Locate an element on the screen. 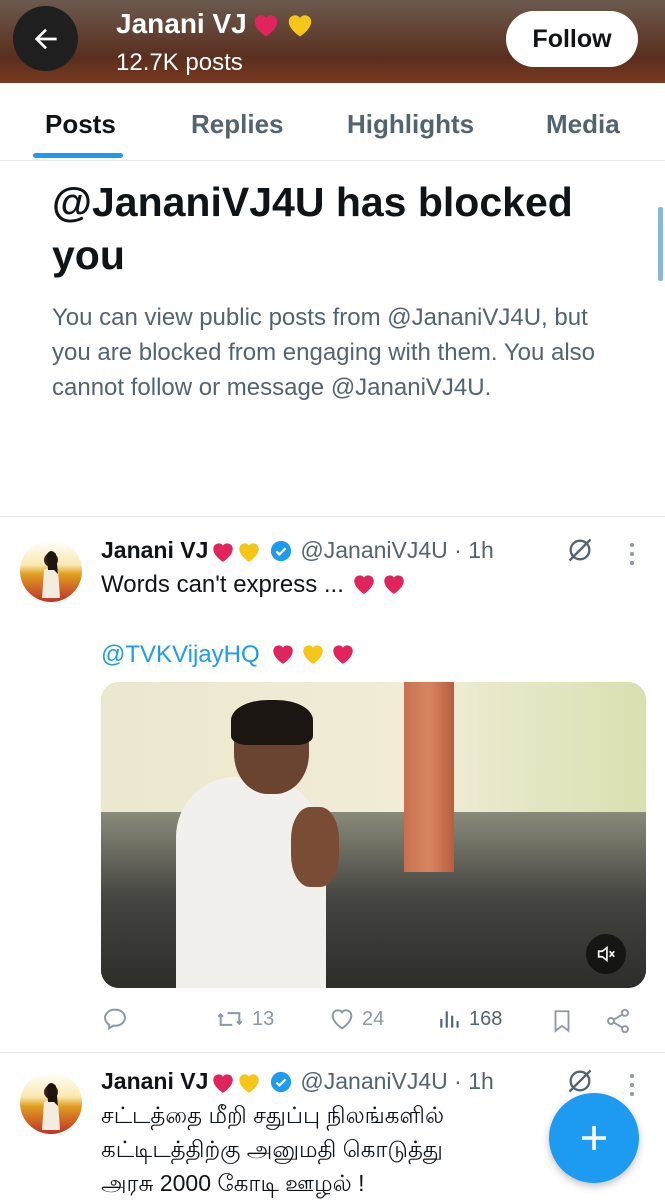 This screenshot has width=665, height=1200. post-text-line: சட்டத்தை மீறி சதுப்பு நிலங்களில் is located at coordinates (273, 1115).